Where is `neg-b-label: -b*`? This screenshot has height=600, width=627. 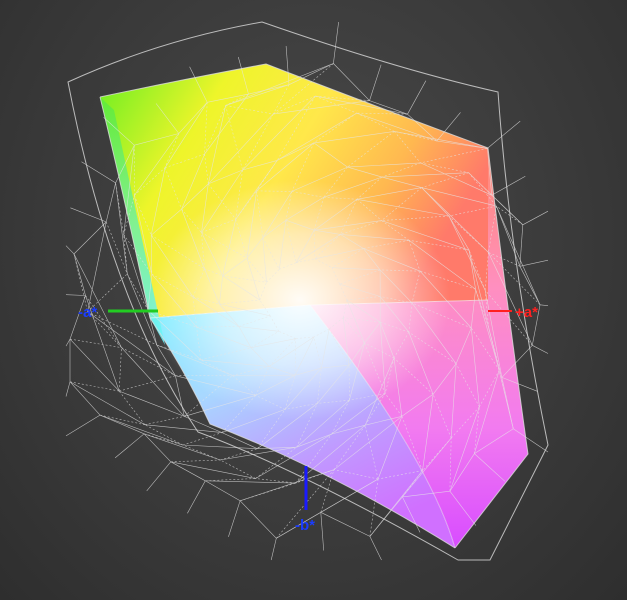
neg-b-label: -b* is located at coordinates (305, 525).